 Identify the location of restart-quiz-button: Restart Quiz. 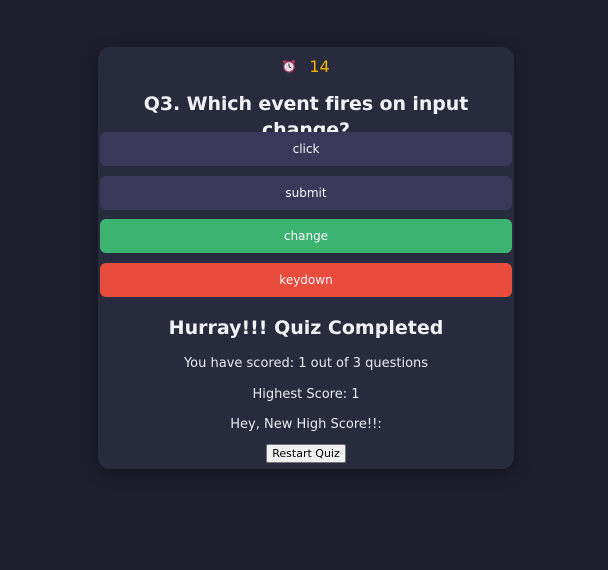
(306, 453).